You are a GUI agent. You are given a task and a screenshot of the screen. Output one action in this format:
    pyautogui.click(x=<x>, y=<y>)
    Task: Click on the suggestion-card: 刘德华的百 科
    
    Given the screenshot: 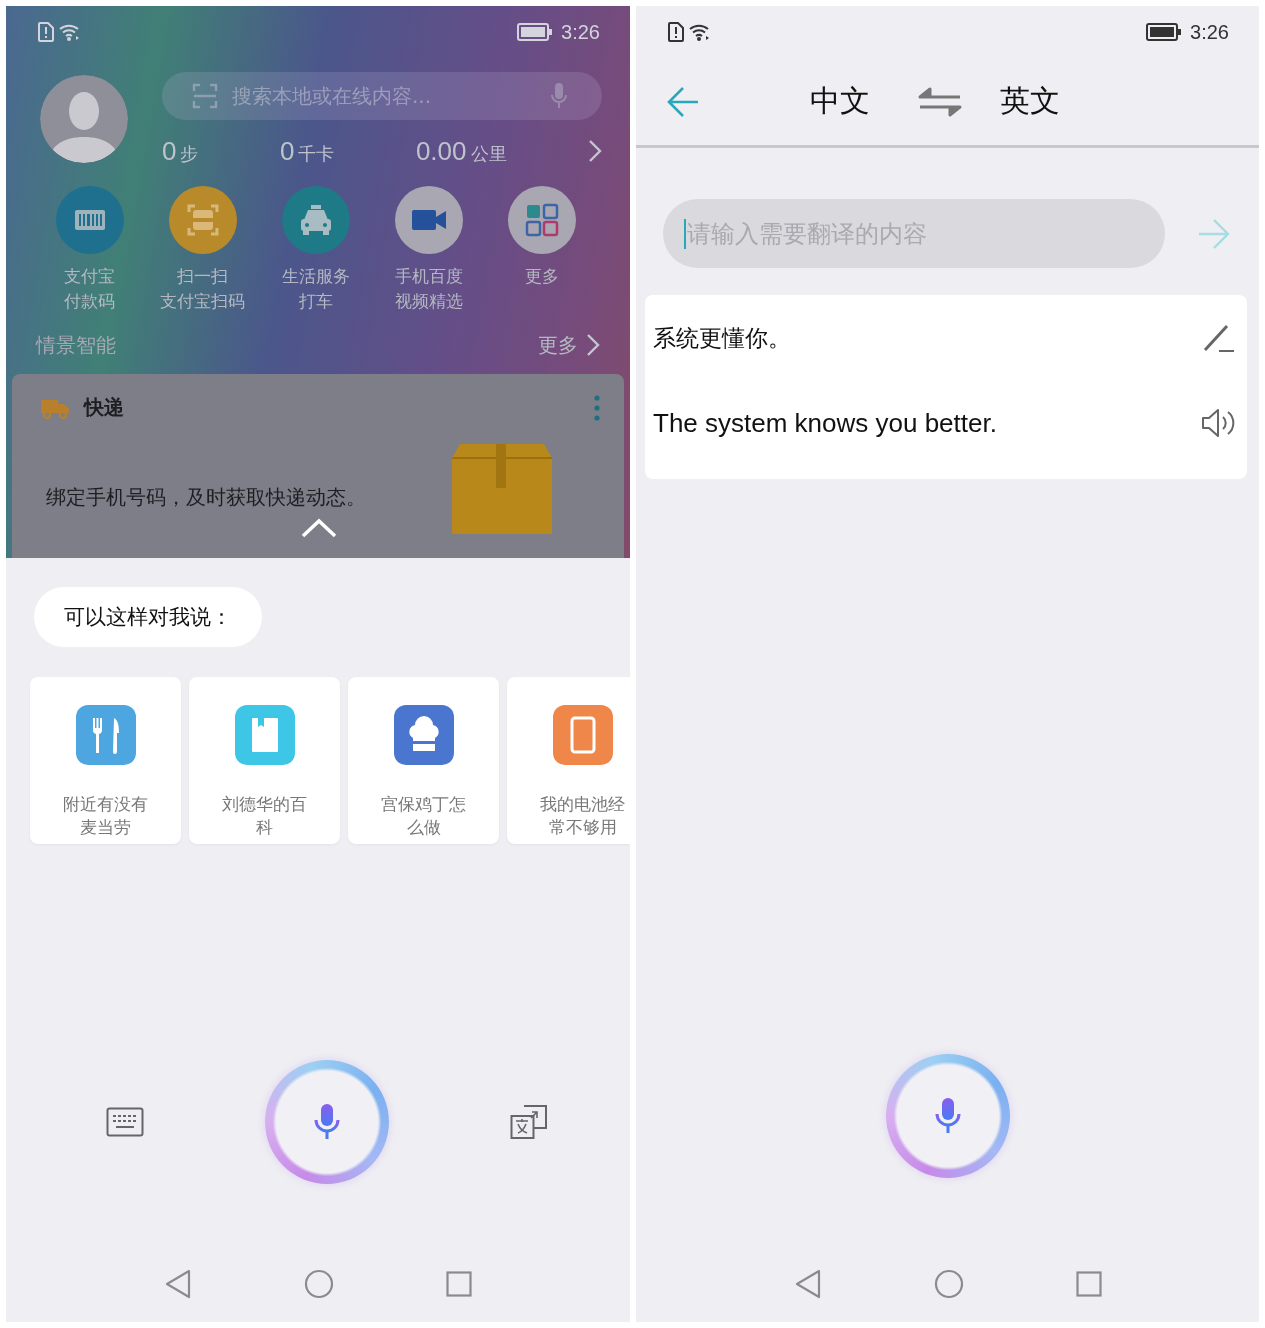 What is the action you would take?
    pyautogui.click(x=264, y=760)
    